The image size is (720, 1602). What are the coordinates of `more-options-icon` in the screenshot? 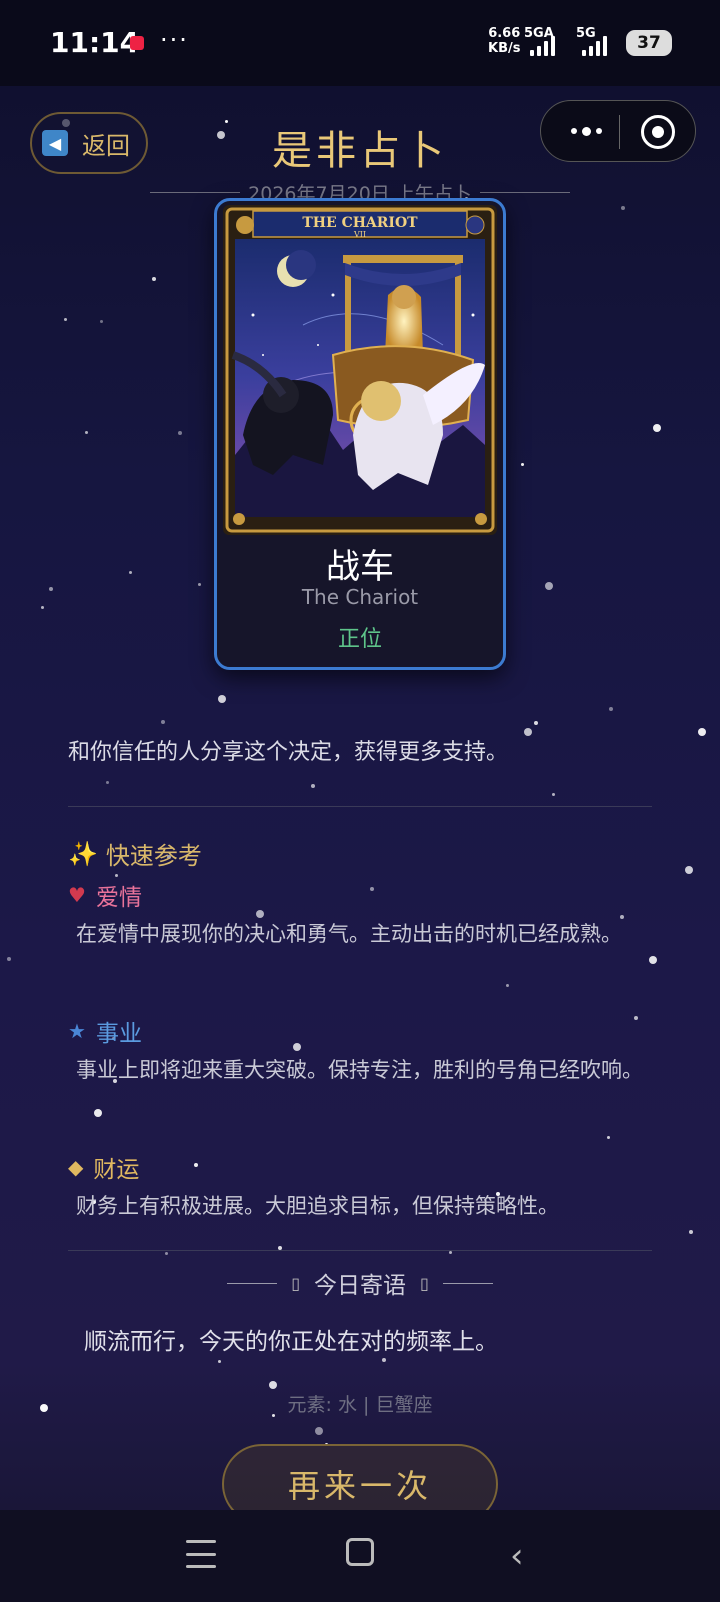 It's located at (586, 131).